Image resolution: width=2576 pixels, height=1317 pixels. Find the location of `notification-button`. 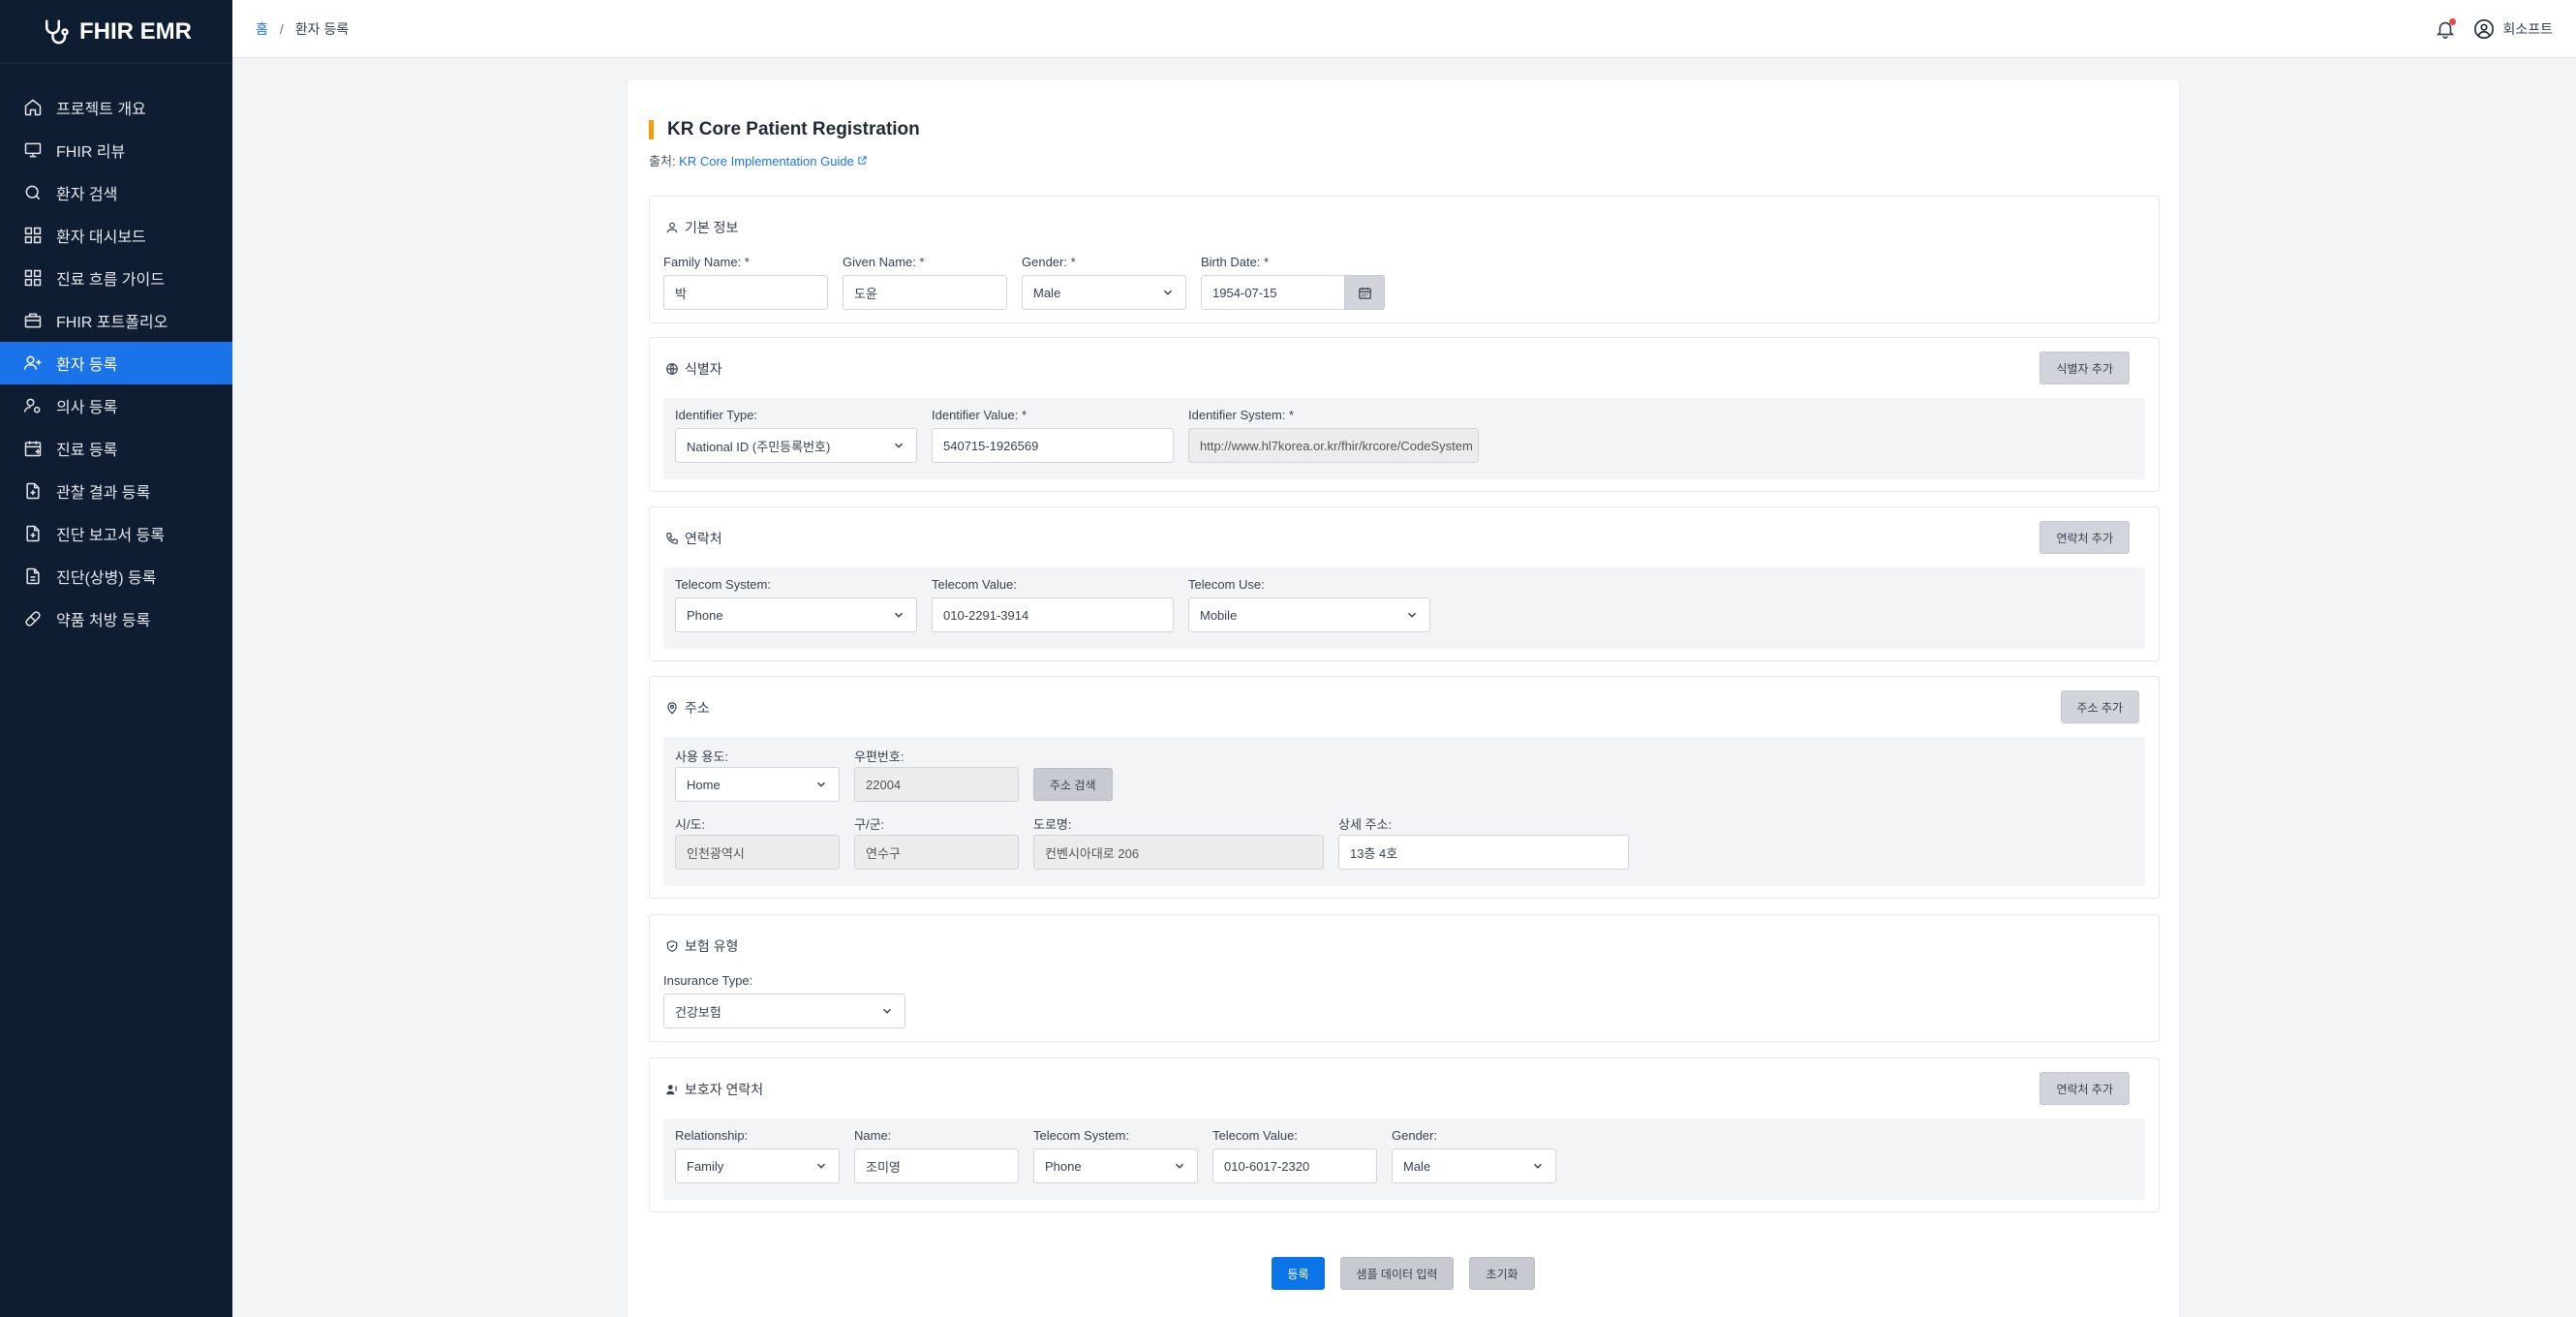

notification-button is located at coordinates (2446, 29).